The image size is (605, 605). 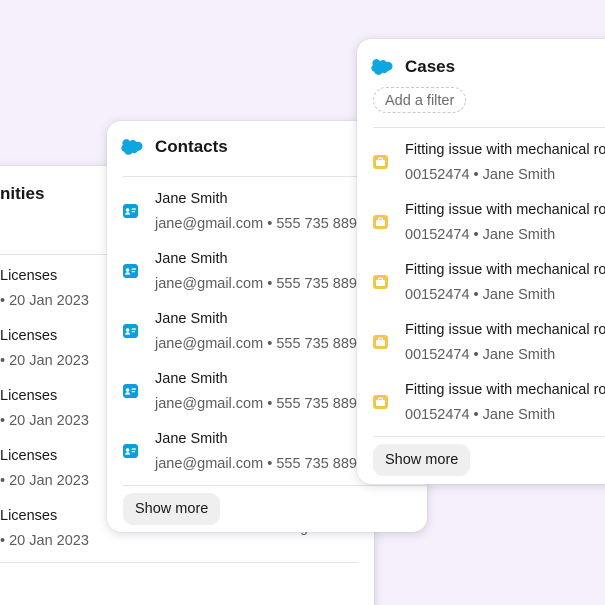 What do you see at coordinates (422, 460) in the screenshot?
I see `cases-show-more-button: Show more` at bounding box center [422, 460].